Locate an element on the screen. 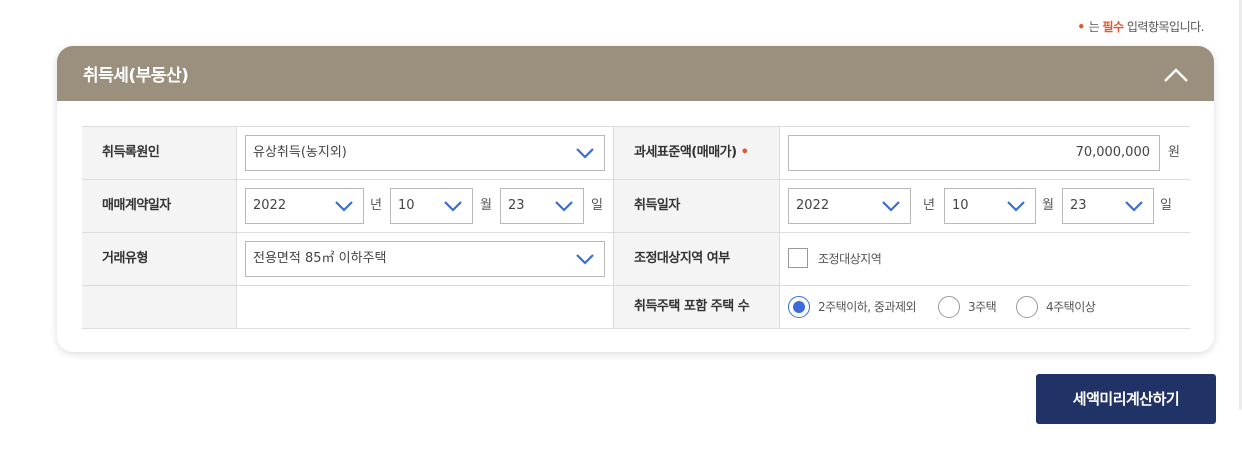 Image resolution: width=1242 pixels, height=457 pixels. empty-label-cell is located at coordinates (159, 307).